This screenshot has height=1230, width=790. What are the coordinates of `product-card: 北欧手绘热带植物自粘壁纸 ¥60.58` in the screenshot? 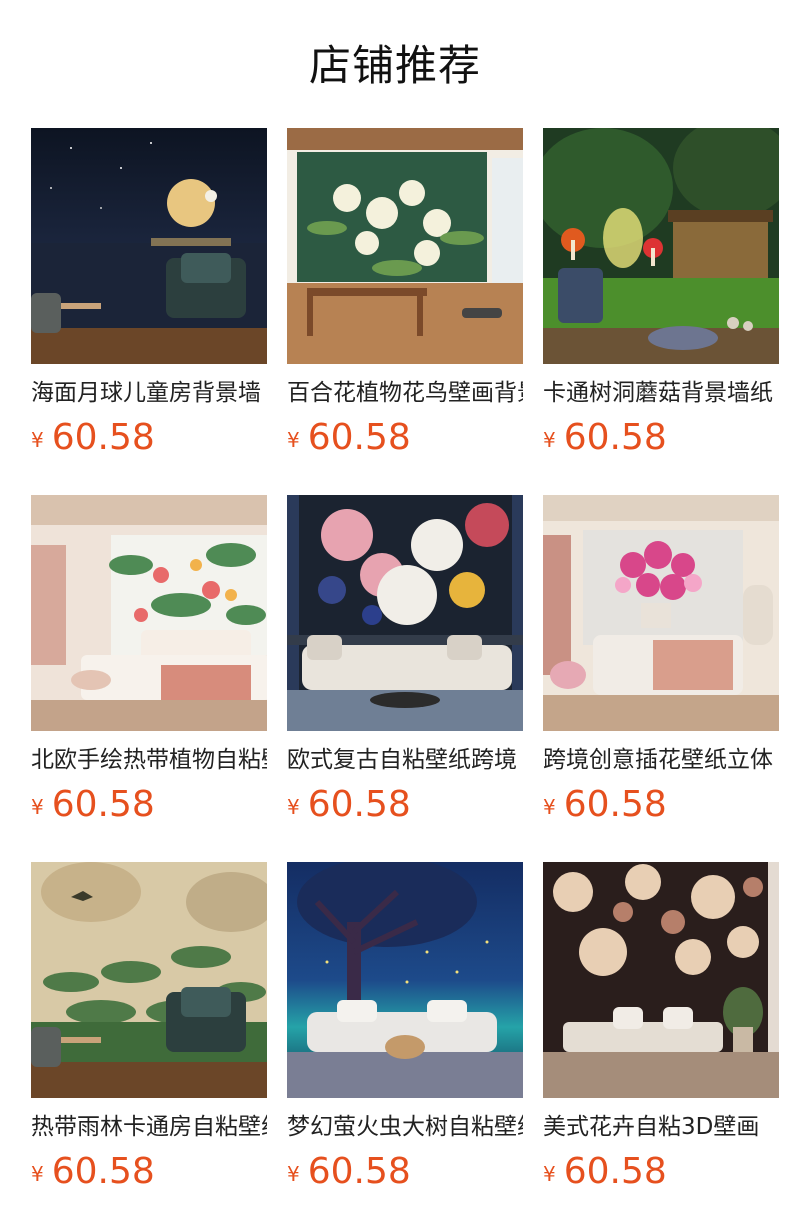 It's located at (149, 665).